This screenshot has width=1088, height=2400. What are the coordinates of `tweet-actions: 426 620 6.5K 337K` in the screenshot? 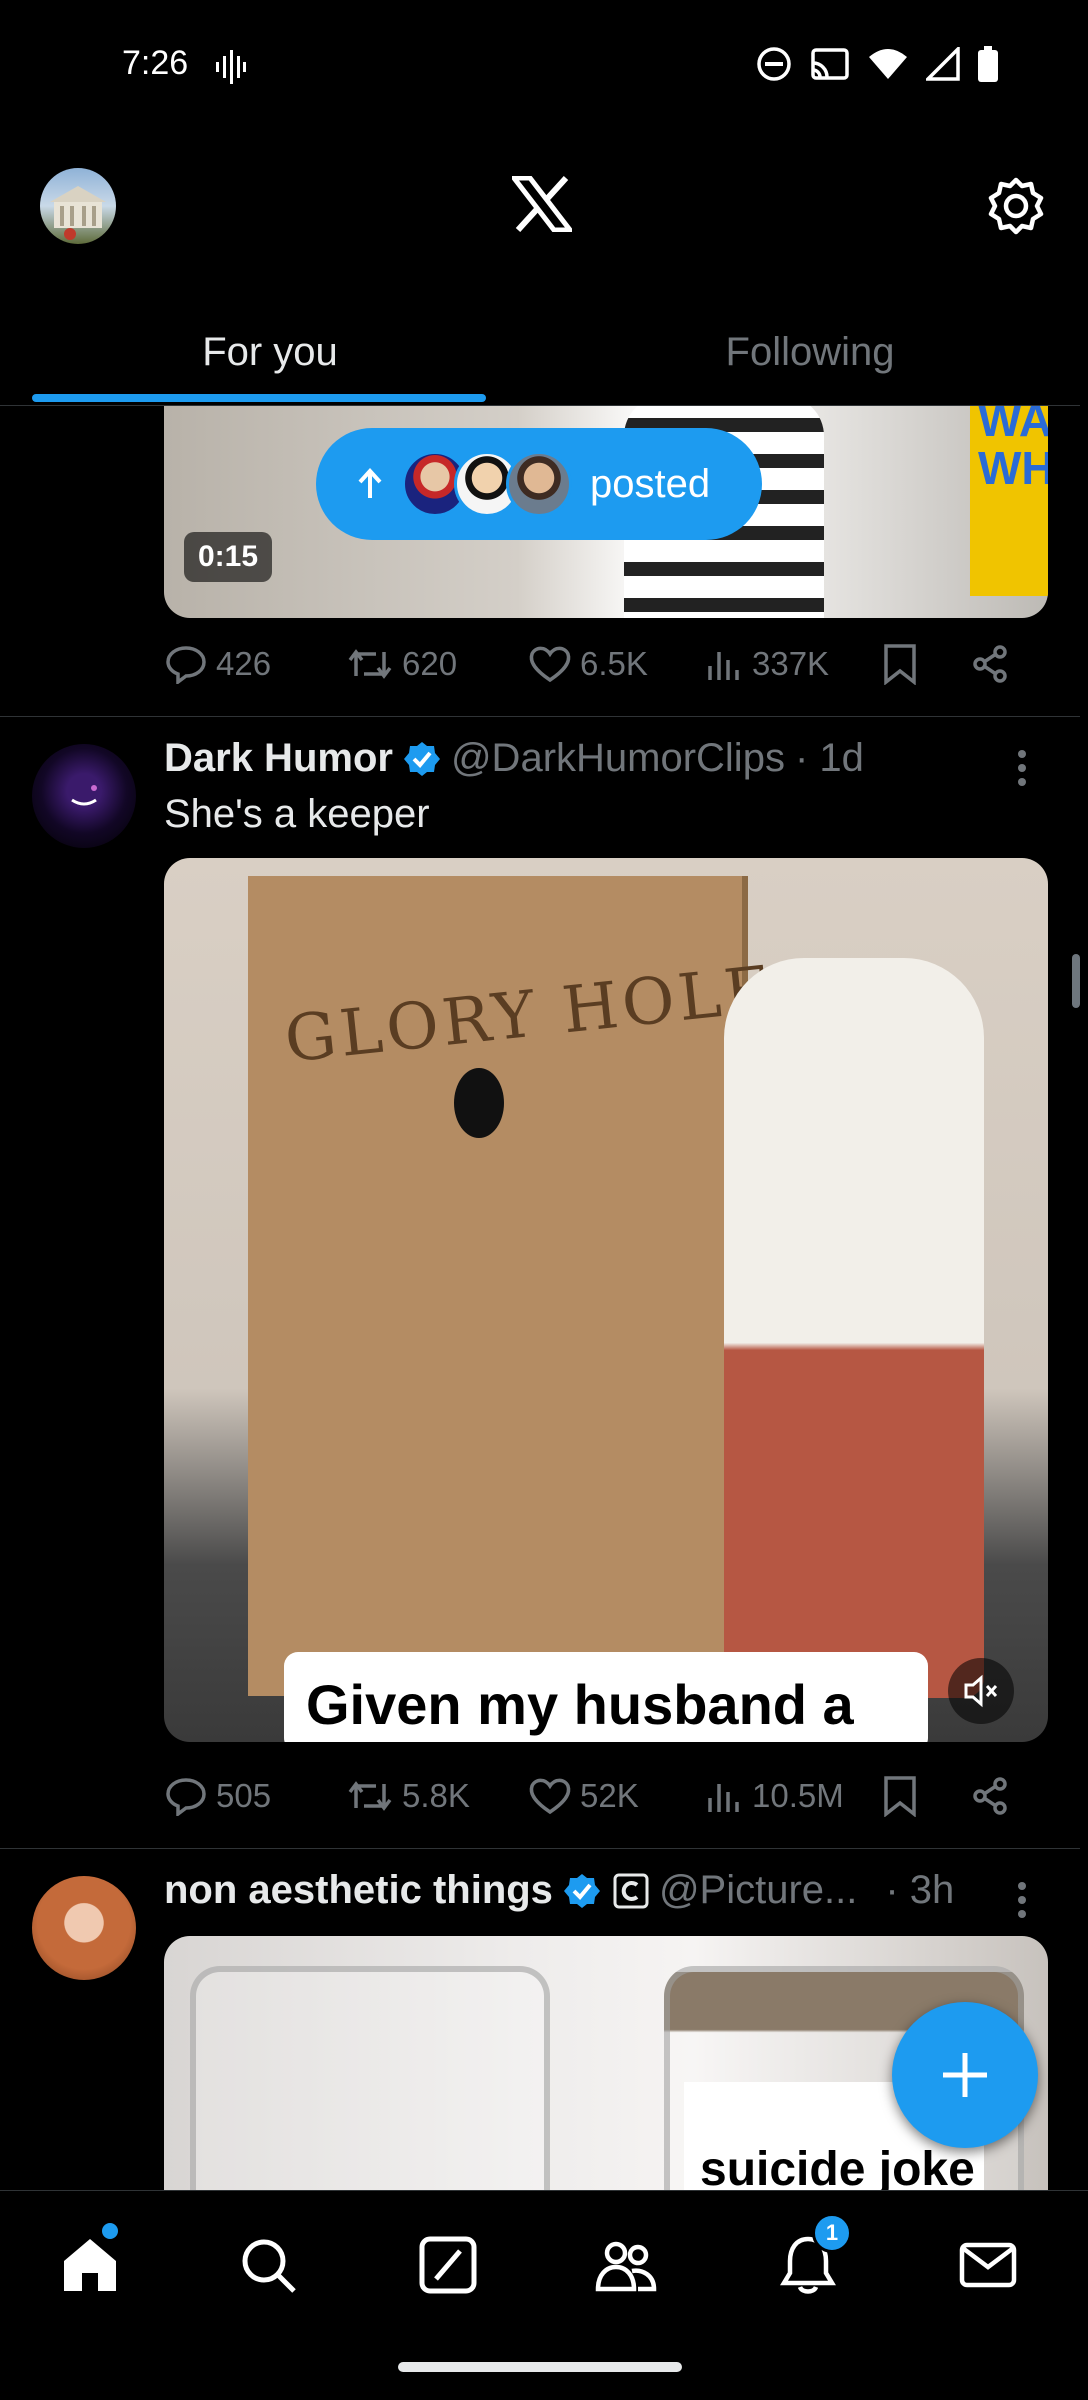 It's located at (589, 664).